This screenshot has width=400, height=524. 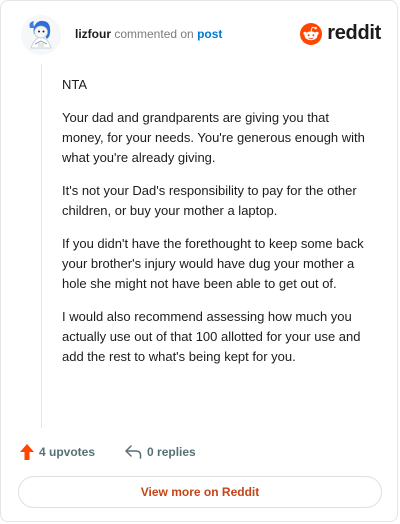 What do you see at coordinates (108, 452) in the screenshot?
I see `comment-actions: 4 upvotes 0 replies` at bounding box center [108, 452].